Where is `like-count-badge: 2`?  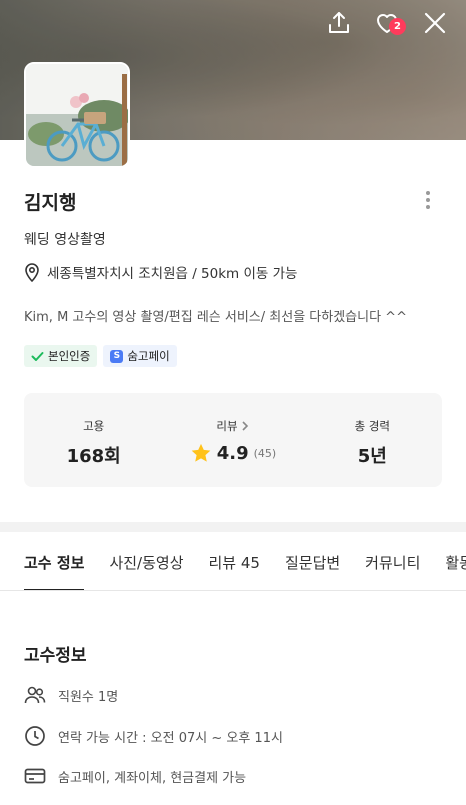 like-count-badge: 2 is located at coordinates (397, 26).